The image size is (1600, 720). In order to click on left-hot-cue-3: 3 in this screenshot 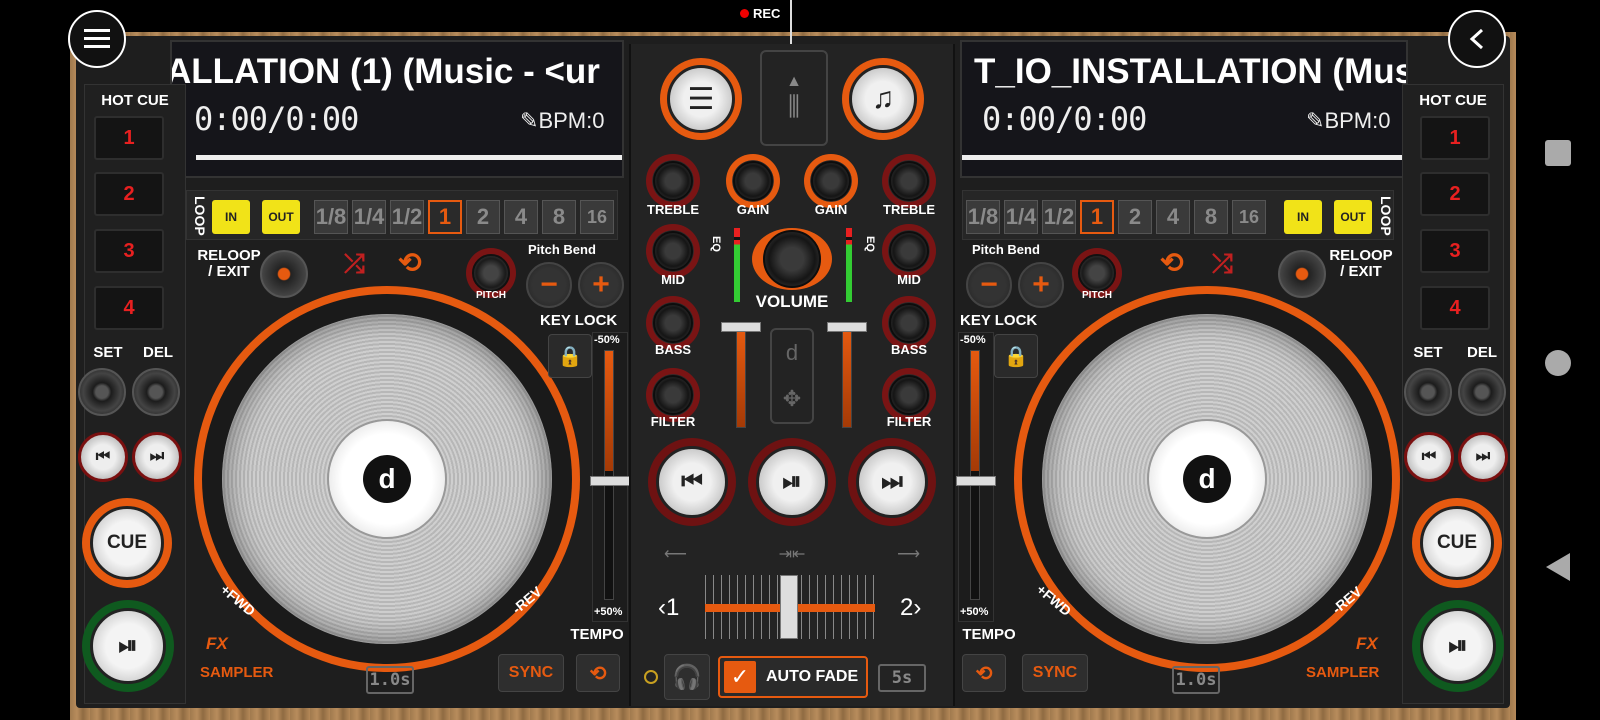, I will do `click(129, 251)`.